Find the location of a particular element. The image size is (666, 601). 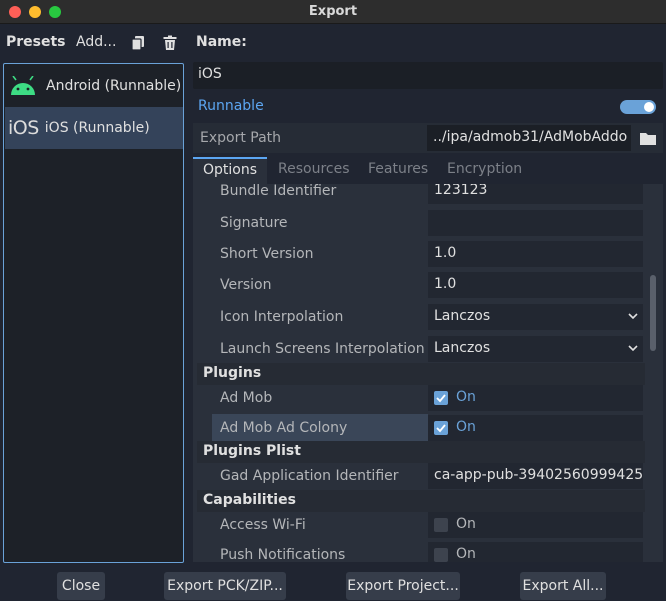

prop-label: Access Wi-Fi is located at coordinates (263, 525).